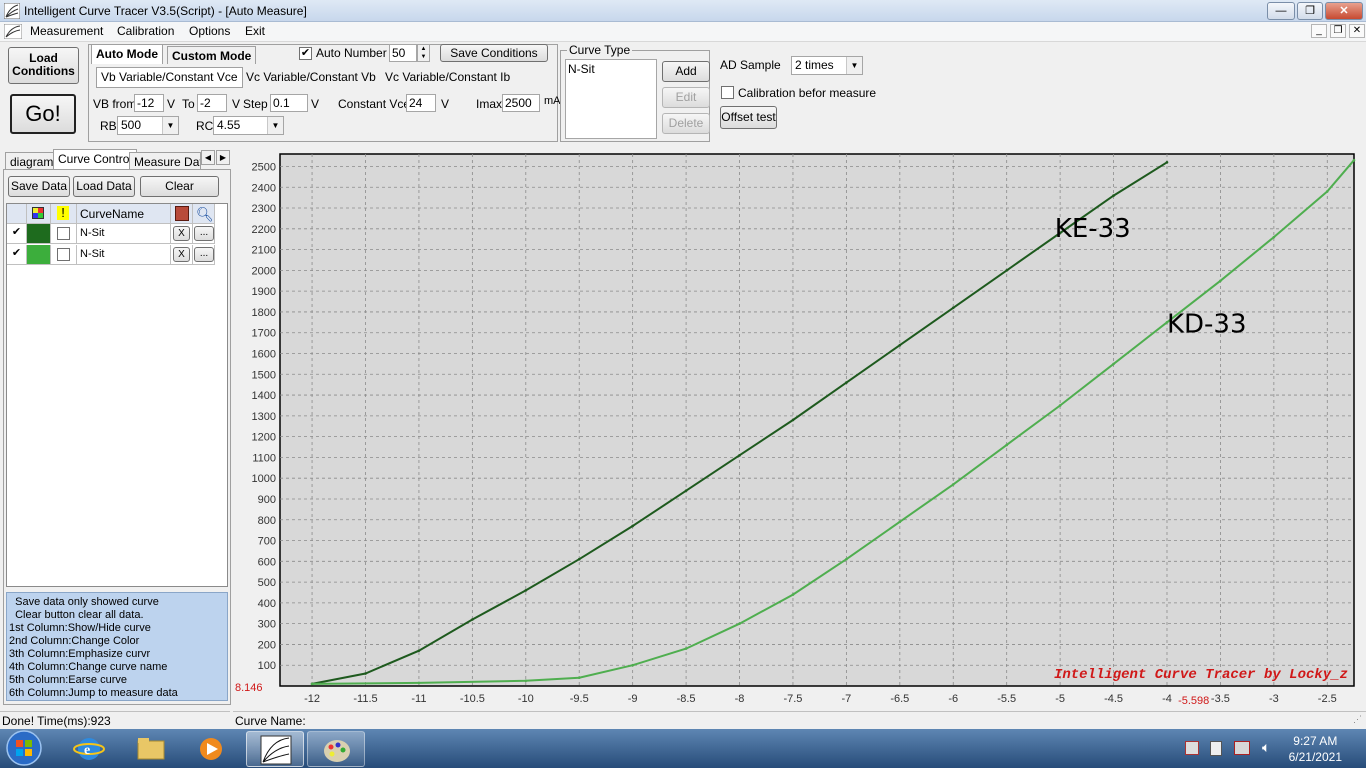 This screenshot has height=768, width=1366. Describe the element at coordinates (89, 749) in the screenshot. I see `taskbar-ie-button: e` at that location.